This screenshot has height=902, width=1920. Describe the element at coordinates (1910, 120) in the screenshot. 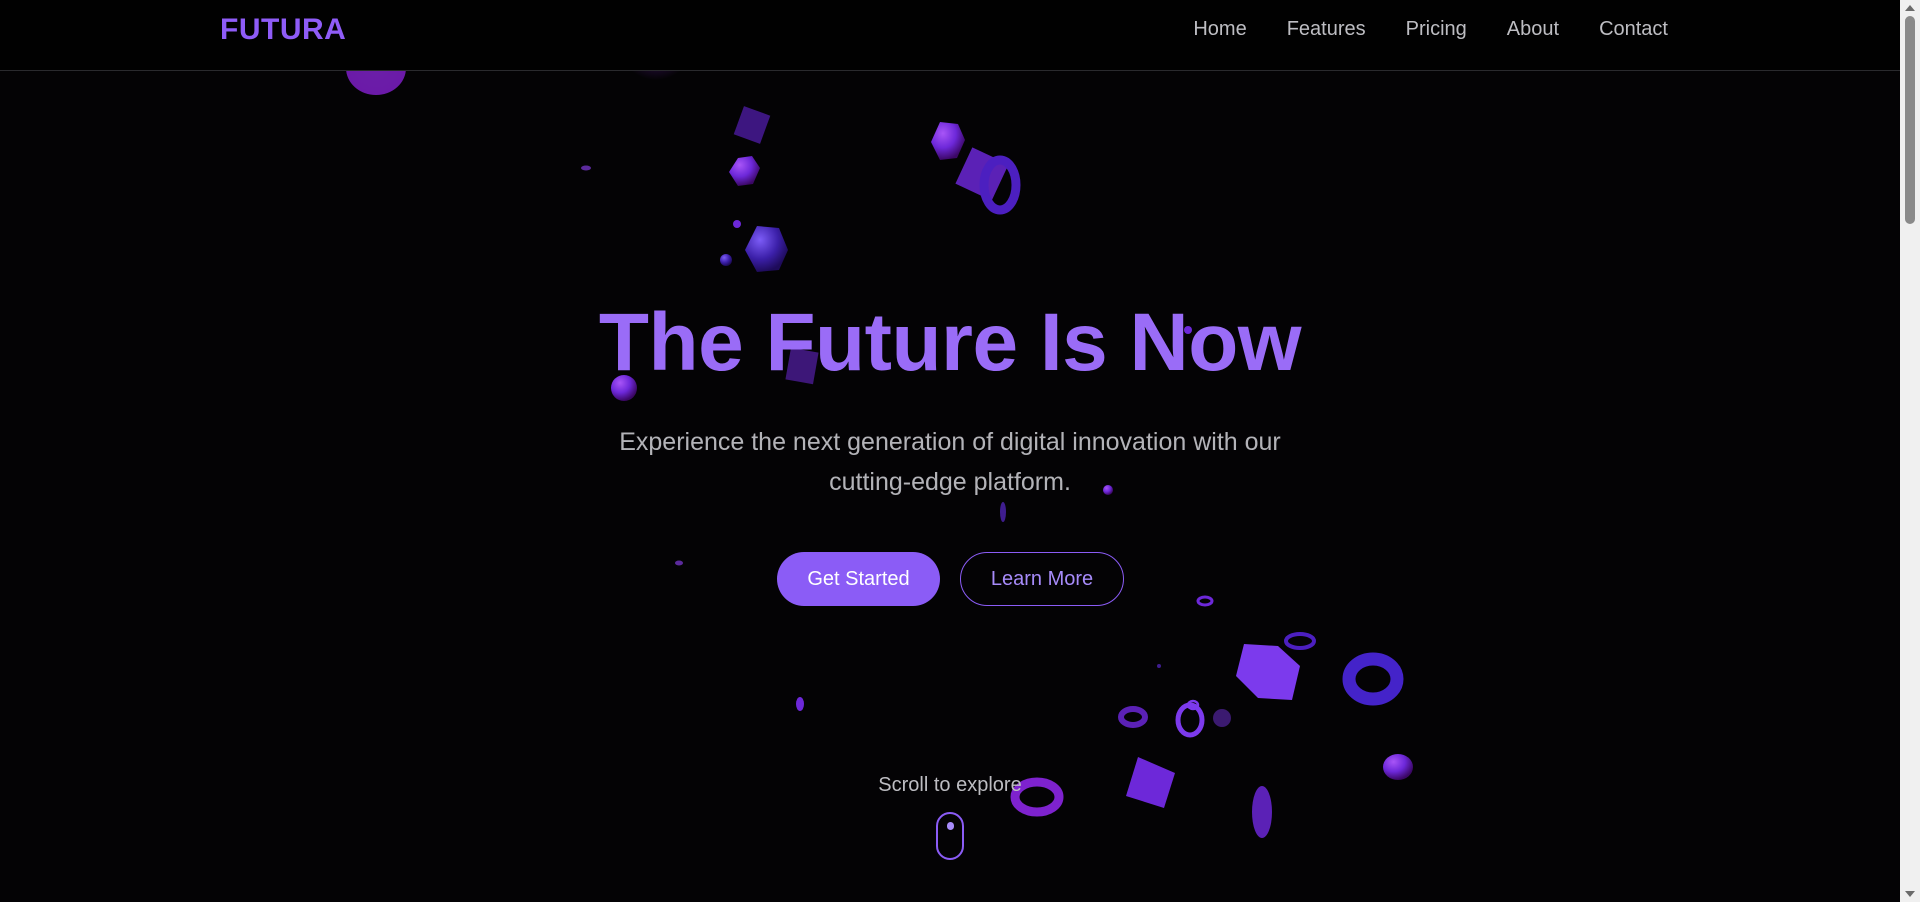

I see `scrollbar-thumb` at that location.